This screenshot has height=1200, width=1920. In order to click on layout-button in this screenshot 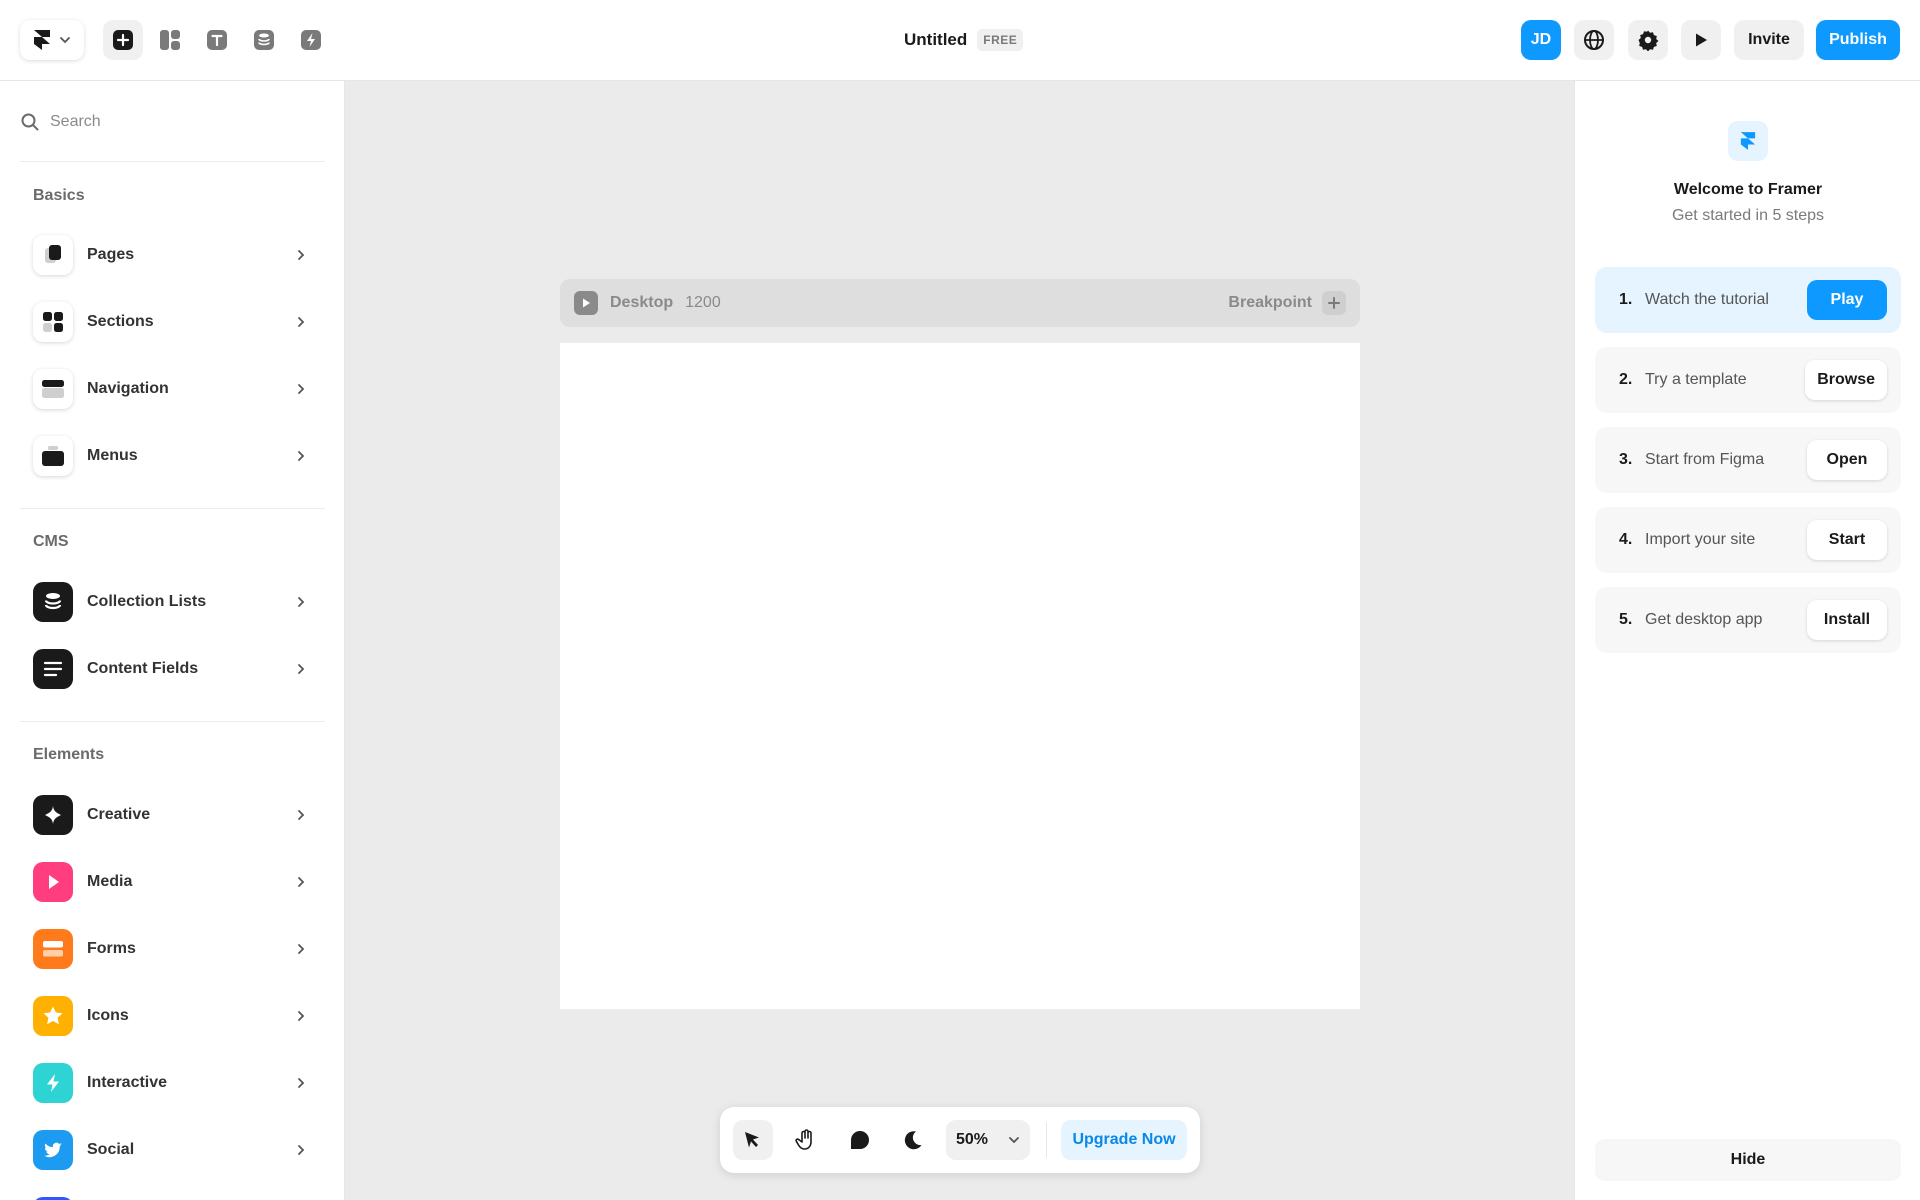, I will do `click(170, 40)`.